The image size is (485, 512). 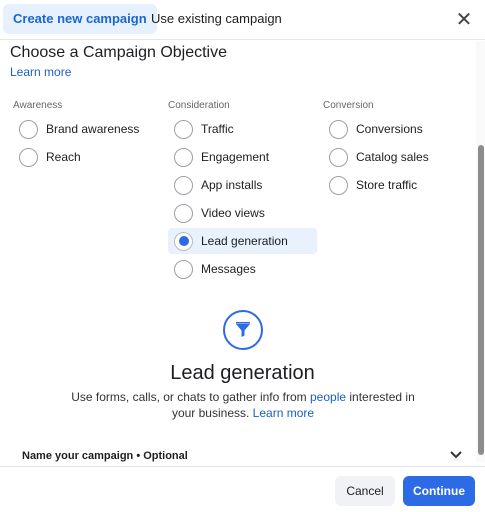 I want to click on option-label: Video views, so click(x=233, y=213).